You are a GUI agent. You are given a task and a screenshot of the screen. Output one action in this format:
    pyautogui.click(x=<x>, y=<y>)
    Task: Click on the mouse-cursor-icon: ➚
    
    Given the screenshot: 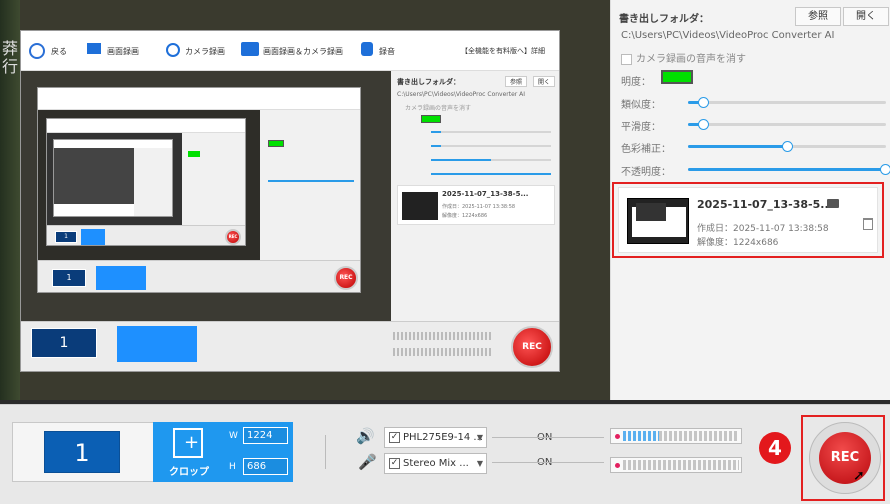 What is the action you would take?
    pyautogui.click(x=859, y=476)
    